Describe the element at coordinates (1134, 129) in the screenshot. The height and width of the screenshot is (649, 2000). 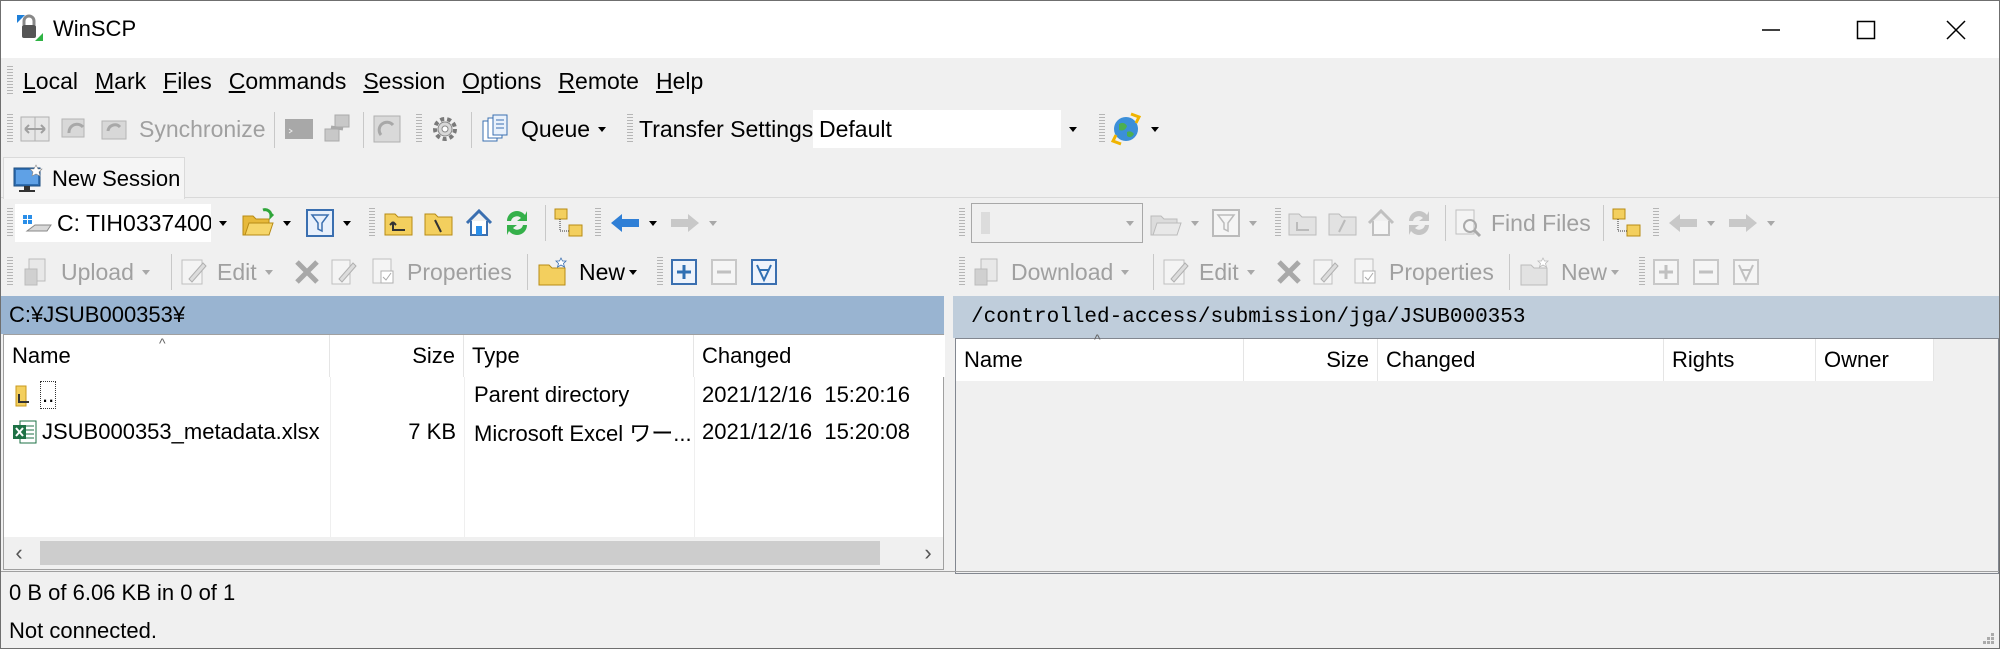
I see `transfer-mode-button` at that location.